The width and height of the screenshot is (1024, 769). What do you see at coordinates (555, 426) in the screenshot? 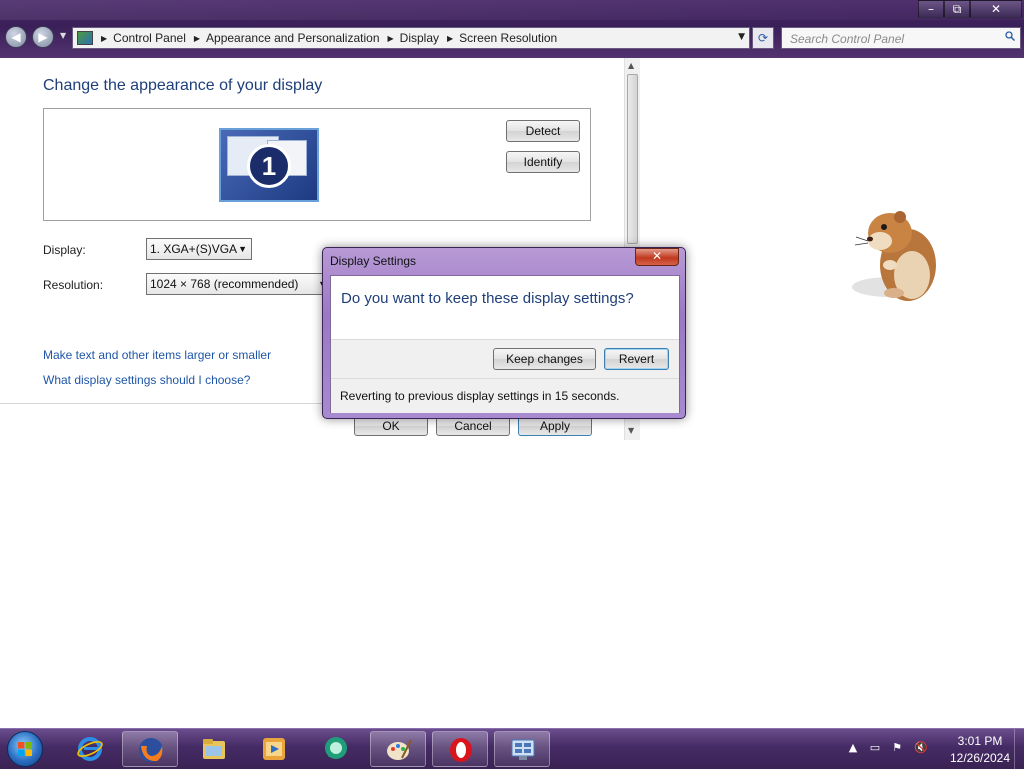
I see `apply-button: Apply` at bounding box center [555, 426].